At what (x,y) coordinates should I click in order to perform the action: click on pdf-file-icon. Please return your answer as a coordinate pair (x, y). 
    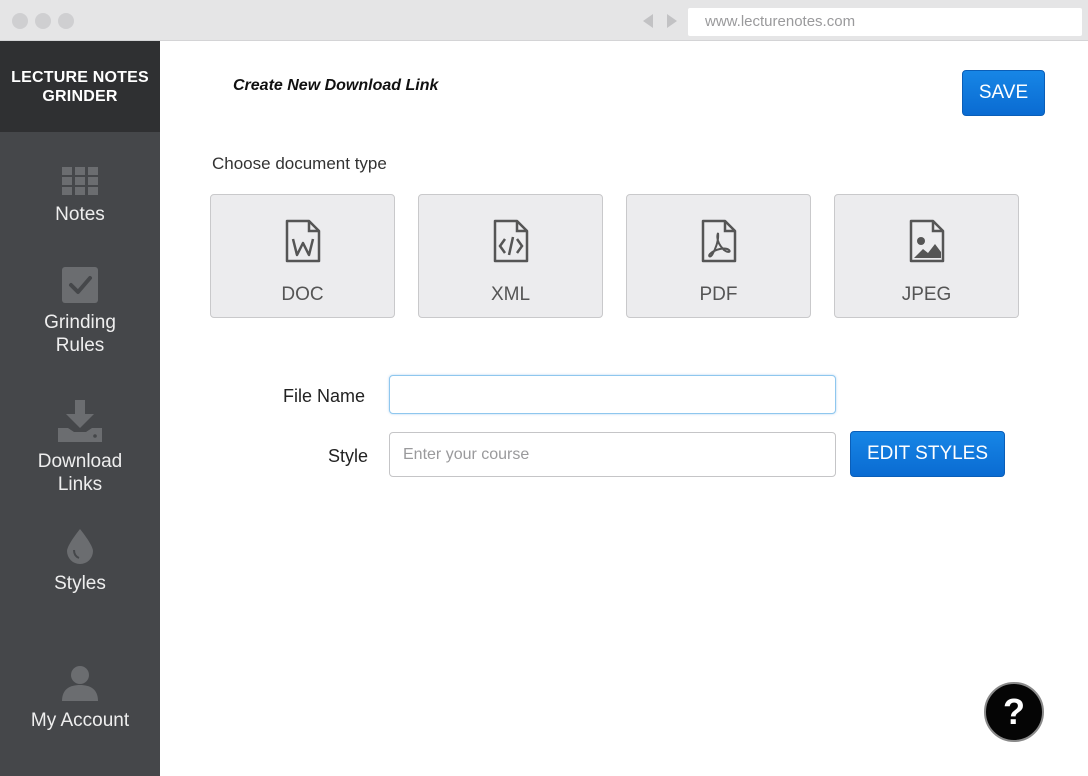
    Looking at the image, I should click on (719, 241).